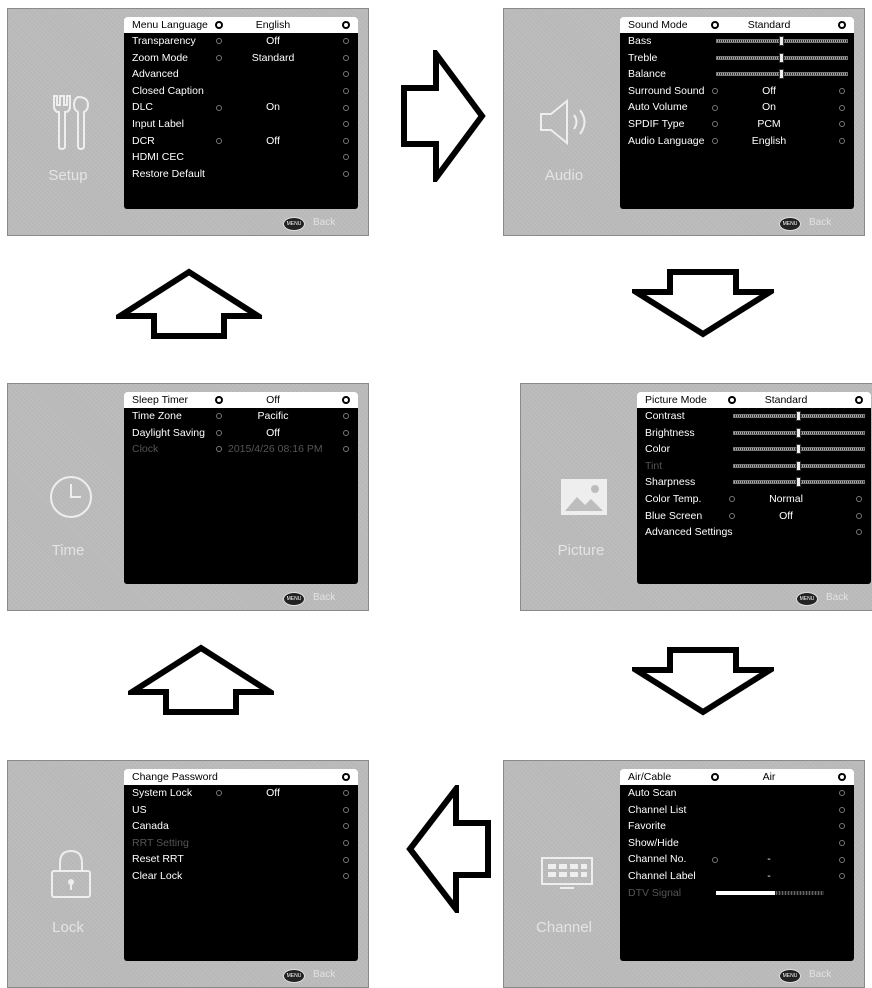 The width and height of the screenshot is (872, 988). I want to click on menu-item: Input Label, so click(241, 124).